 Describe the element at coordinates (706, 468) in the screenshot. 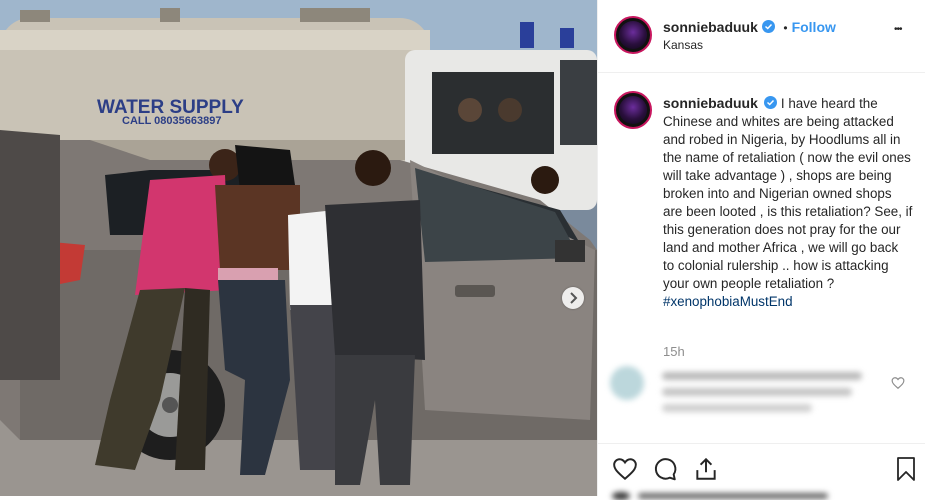

I see `share-icon` at that location.